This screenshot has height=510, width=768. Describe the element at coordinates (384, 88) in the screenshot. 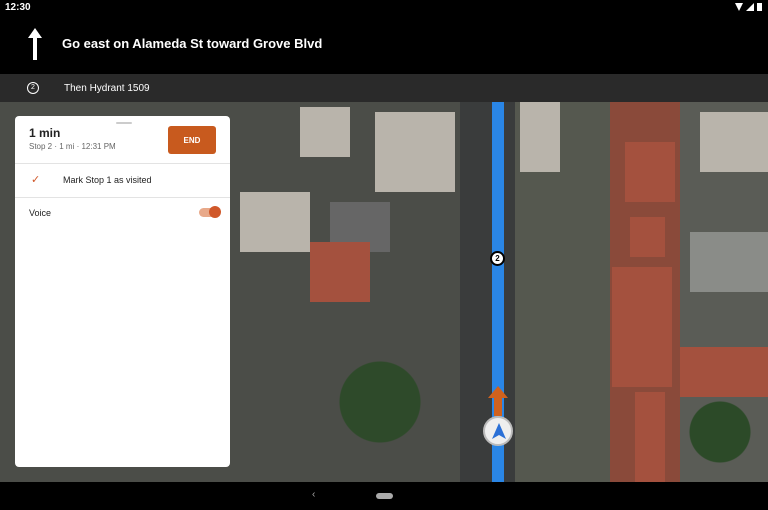

I see `next-step-bar: 2 Then Hydrant 1509` at that location.